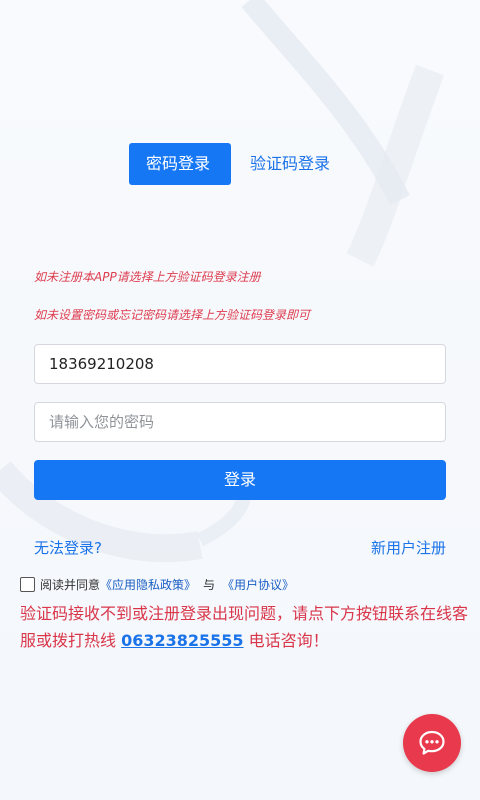 The width and height of the screenshot is (480, 800). I want to click on agreement-row: 阅读并同意 《应用隐私政策》 与 《用户协议》, so click(157, 584).